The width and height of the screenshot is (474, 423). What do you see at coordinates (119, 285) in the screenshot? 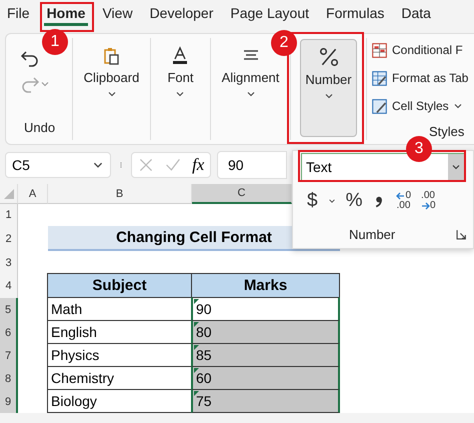
I see `column-header: Subject` at bounding box center [119, 285].